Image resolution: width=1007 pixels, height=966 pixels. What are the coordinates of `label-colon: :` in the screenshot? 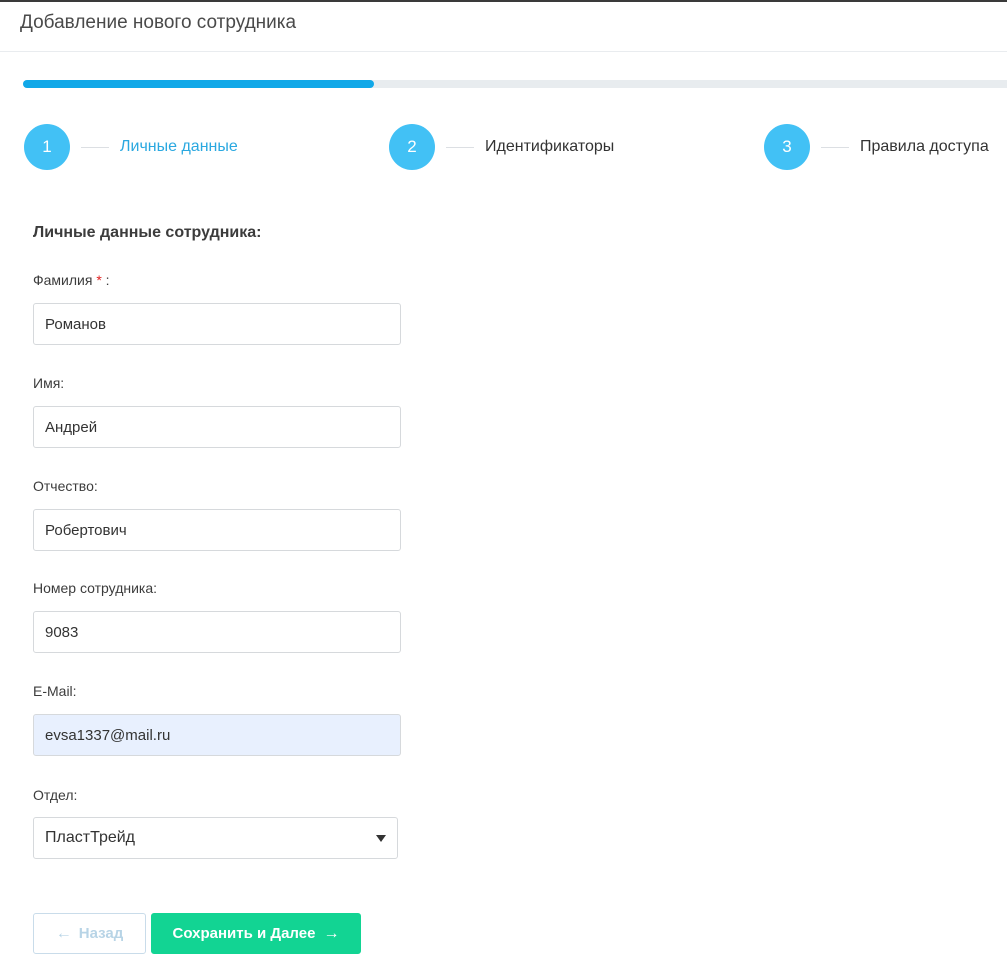 It's located at (105, 280).